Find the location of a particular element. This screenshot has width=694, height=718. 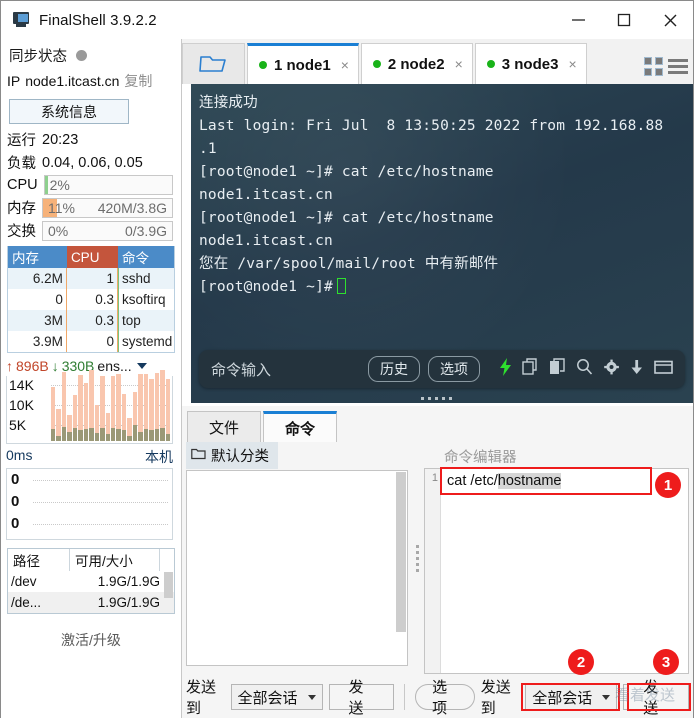

system-info-button: 系统信息 is located at coordinates (69, 111).